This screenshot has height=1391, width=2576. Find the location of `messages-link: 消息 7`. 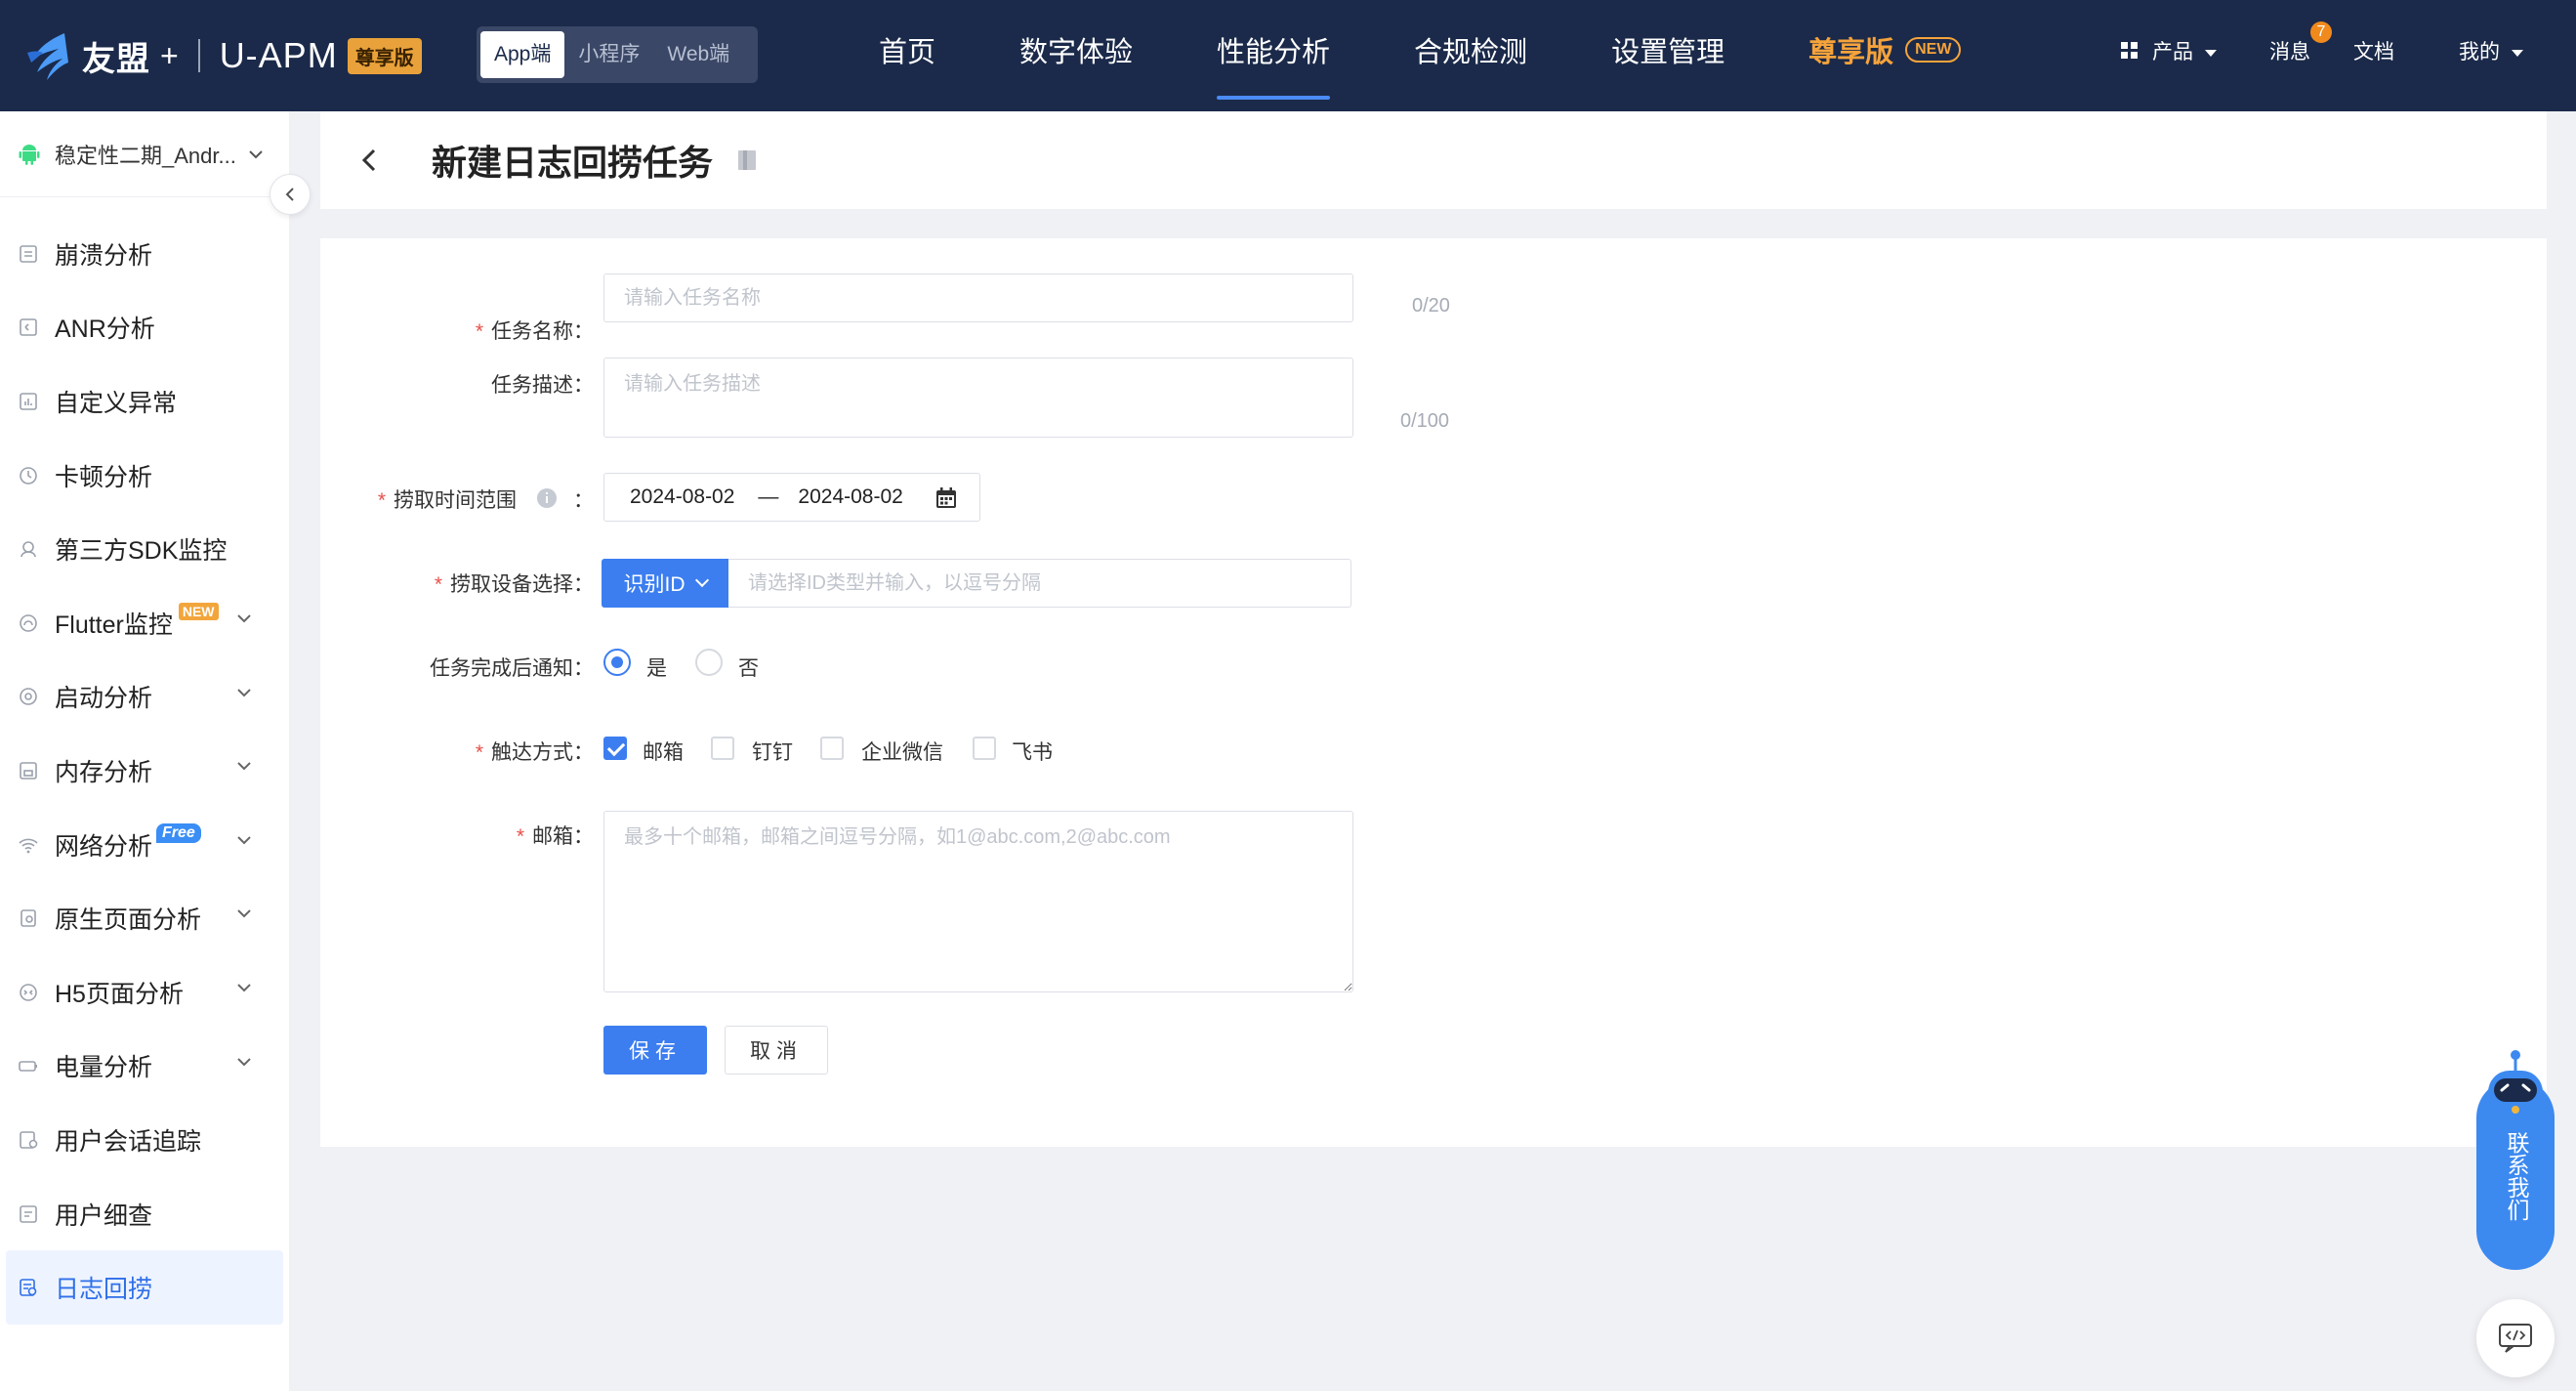

messages-link: 消息 7 is located at coordinates (2300, 55).